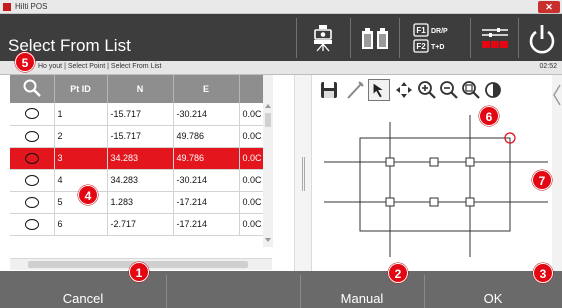 The height and width of the screenshot is (308, 562). I want to click on search-button, so click(32, 89).